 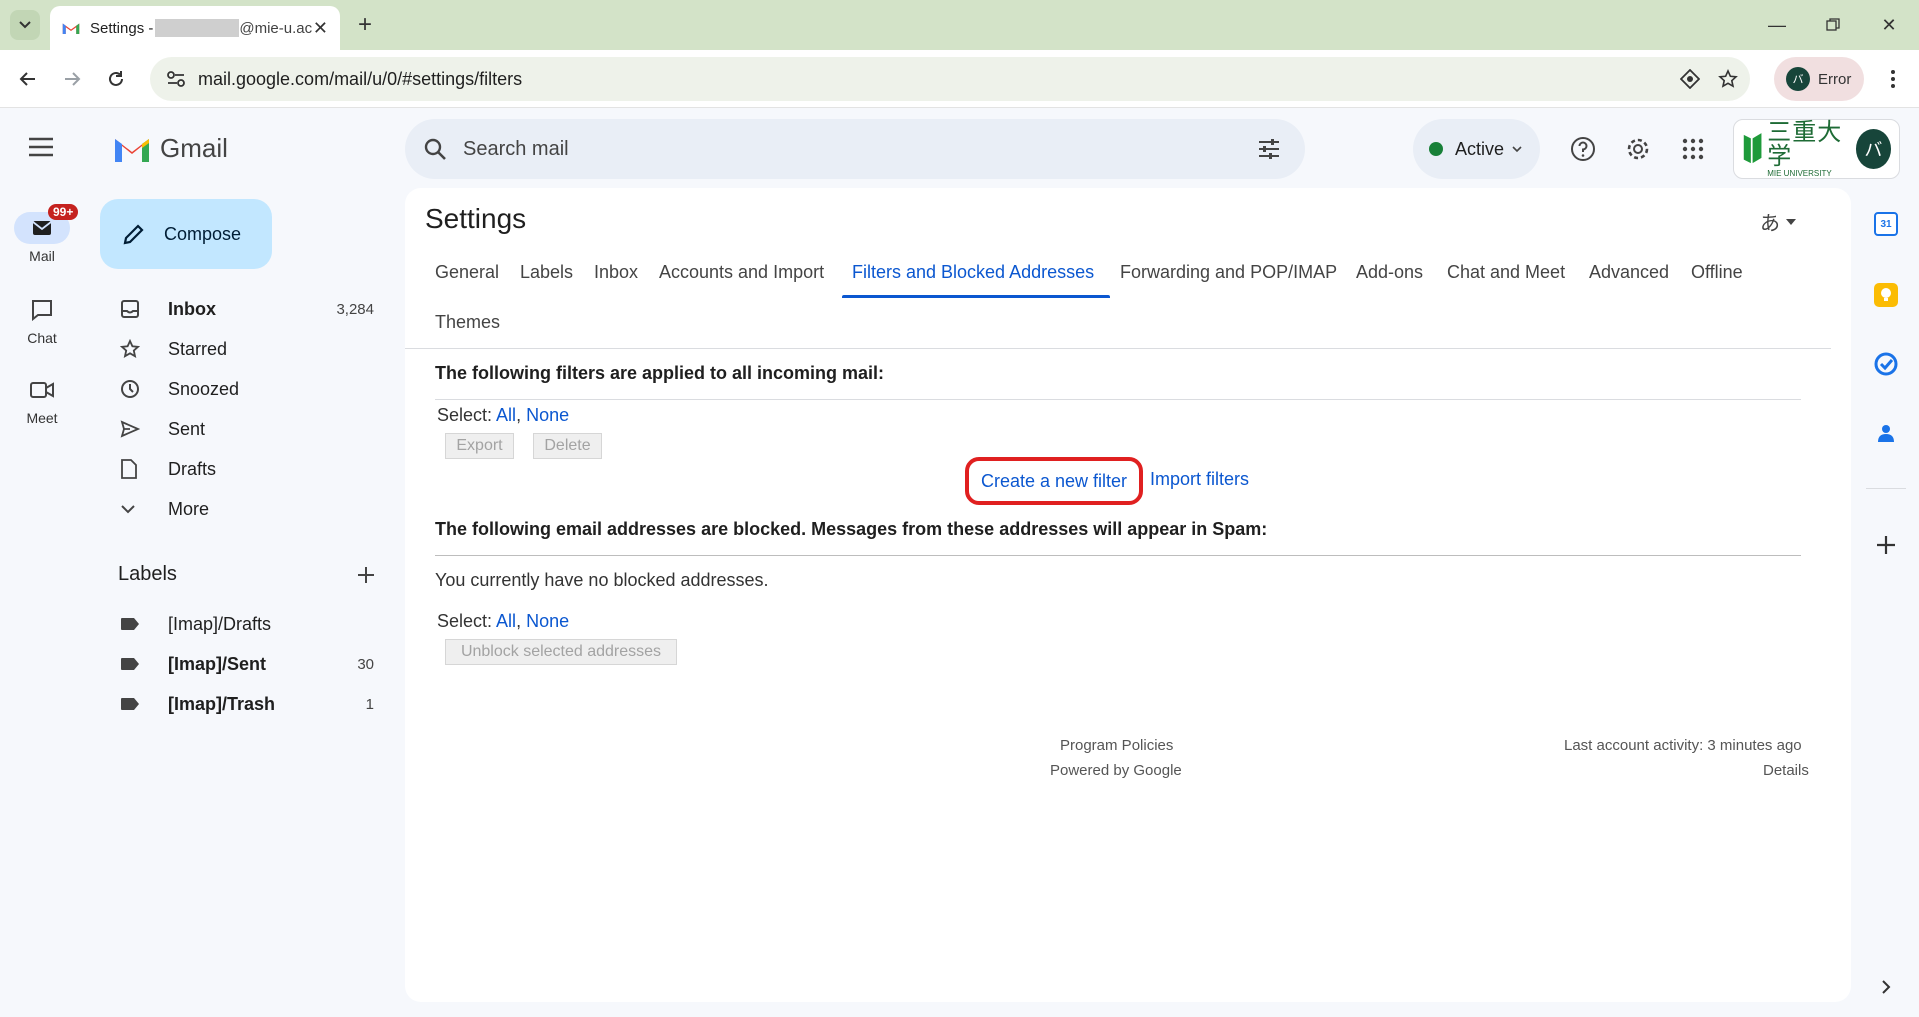 I want to click on reload-icon, so click(x=116, y=78).